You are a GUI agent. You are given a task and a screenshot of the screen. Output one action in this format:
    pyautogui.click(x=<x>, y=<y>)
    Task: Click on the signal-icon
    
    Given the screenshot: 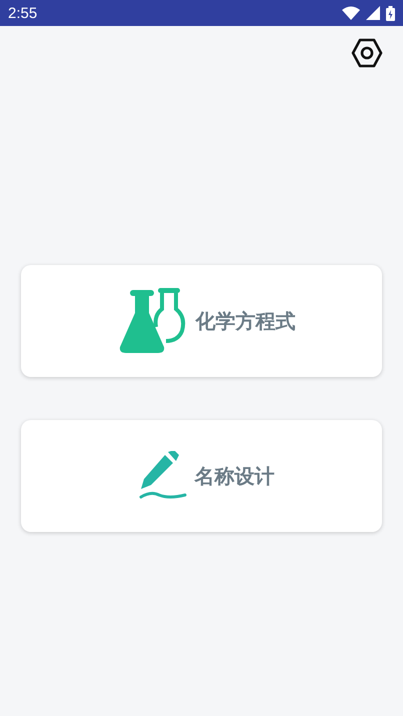 What is the action you would take?
    pyautogui.click(x=373, y=13)
    